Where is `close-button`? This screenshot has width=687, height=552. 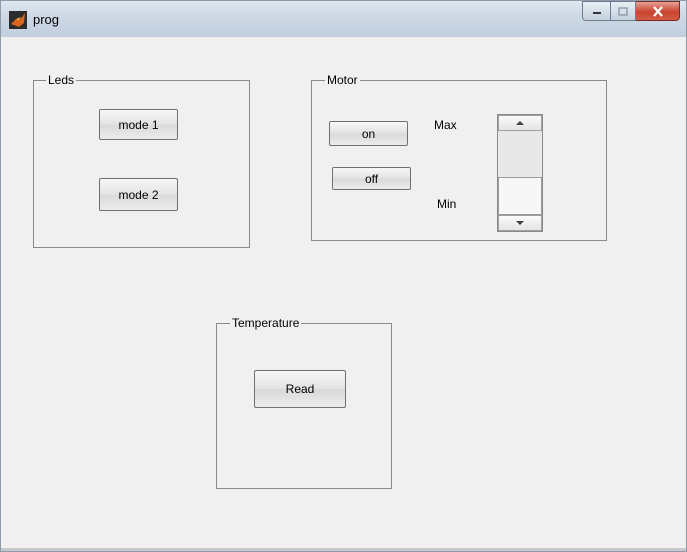
close-button is located at coordinates (658, 11).